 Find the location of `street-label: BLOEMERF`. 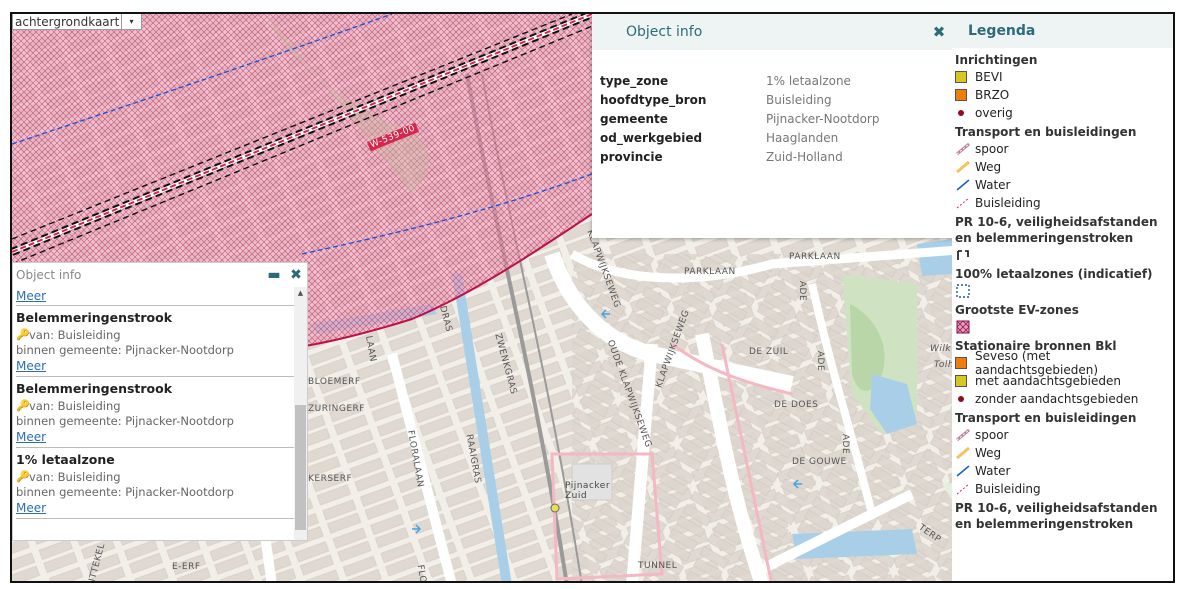

street-label: BLOEMERF is located at coordinates (334, 382).